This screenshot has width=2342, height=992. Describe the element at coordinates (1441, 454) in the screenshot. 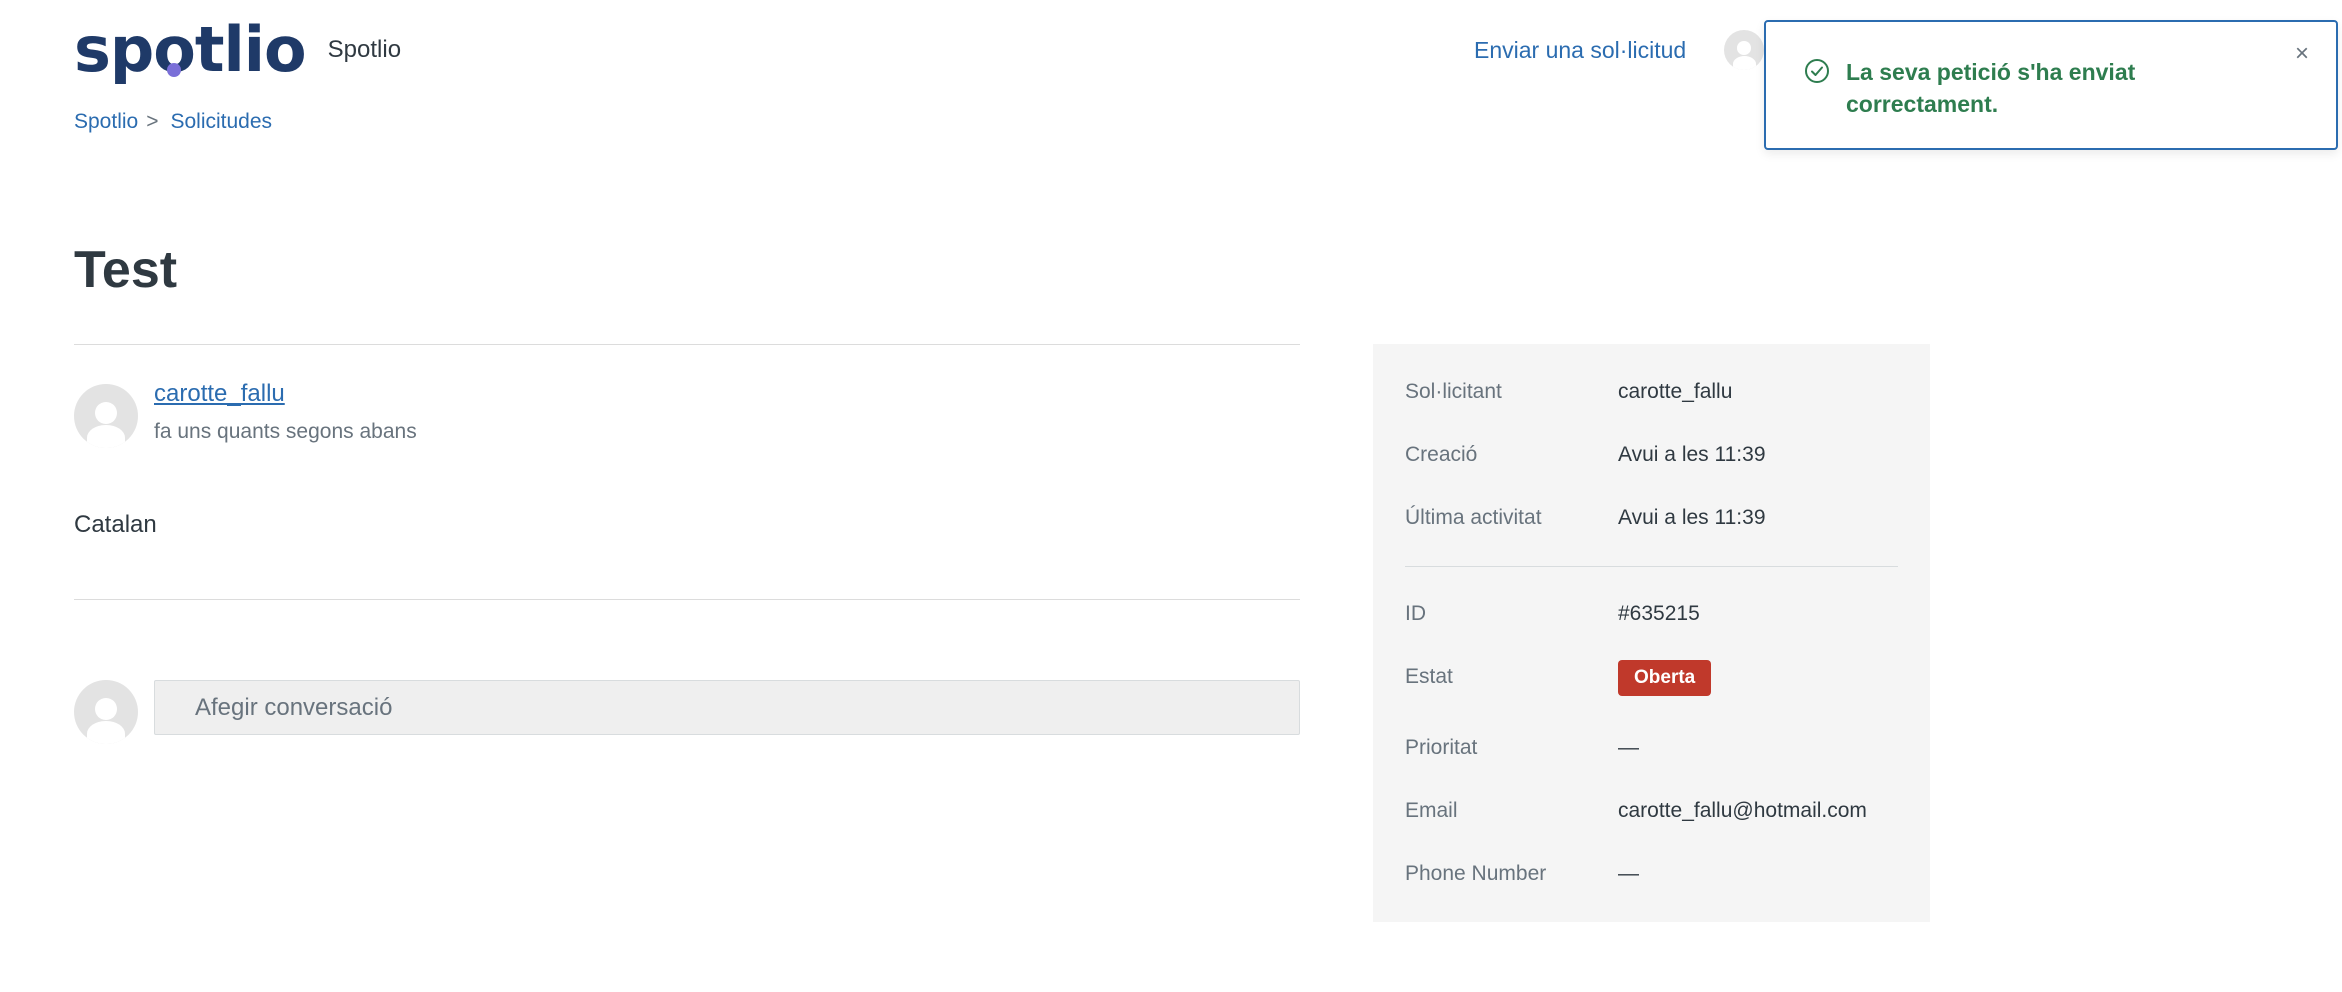

I see `created-label: Creació` at that location.